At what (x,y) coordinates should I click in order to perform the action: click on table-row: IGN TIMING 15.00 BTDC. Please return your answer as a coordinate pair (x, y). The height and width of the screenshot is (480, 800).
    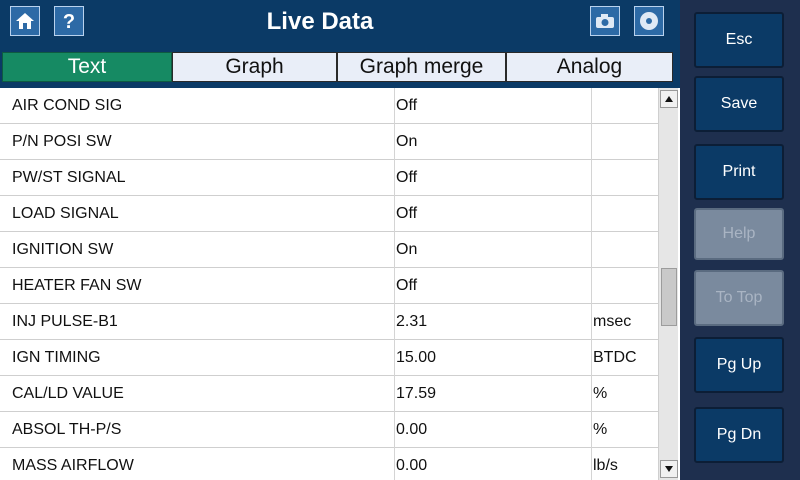
    Looking at the image, I should click on (329, 358).